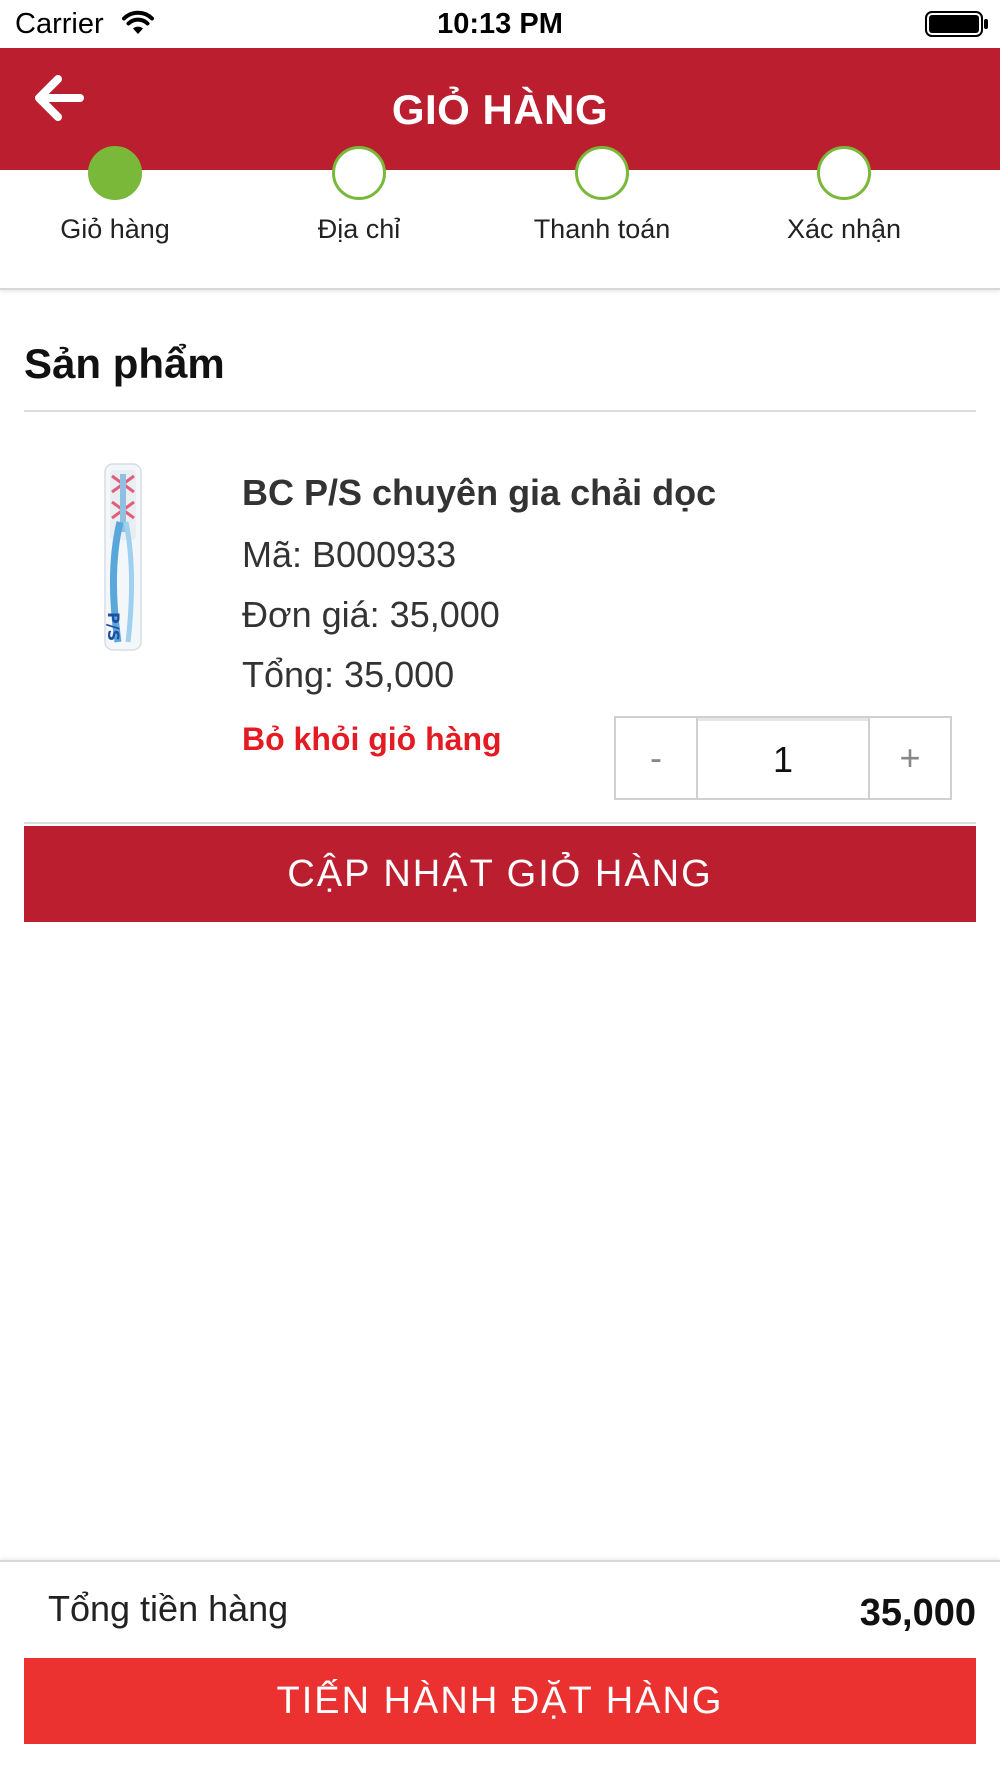  What do you see at coordinates (348, 674) in the screenshot?
I see `product-total: Tổng: 35,000` at bounding box center [348, 674].